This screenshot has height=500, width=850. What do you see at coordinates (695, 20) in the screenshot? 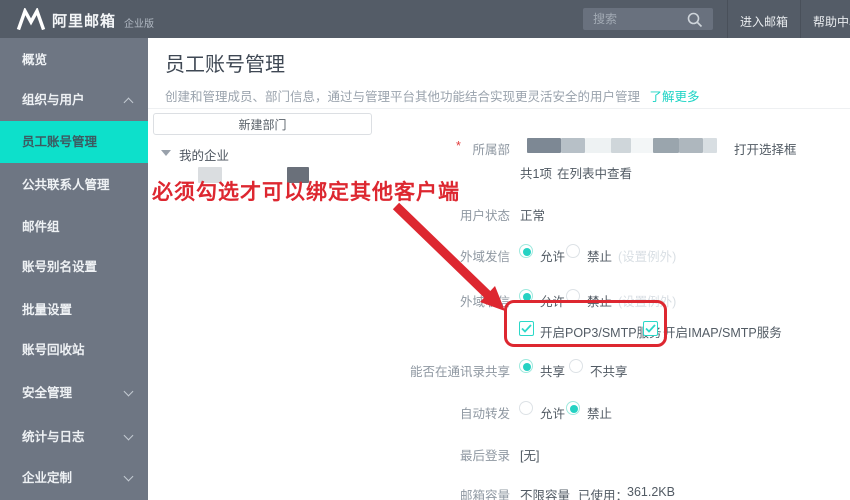
I see `search-icon` at bounding box center [695, 20].